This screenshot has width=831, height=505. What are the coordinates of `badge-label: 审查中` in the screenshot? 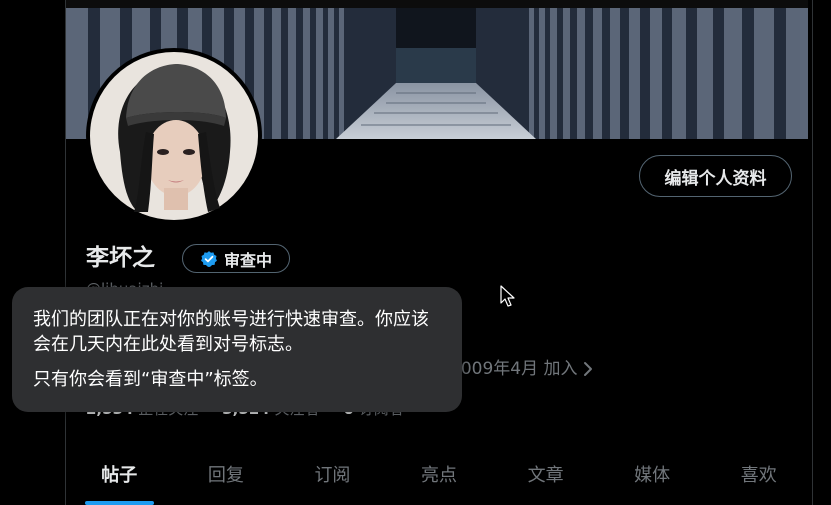 It's located at (247, 260).